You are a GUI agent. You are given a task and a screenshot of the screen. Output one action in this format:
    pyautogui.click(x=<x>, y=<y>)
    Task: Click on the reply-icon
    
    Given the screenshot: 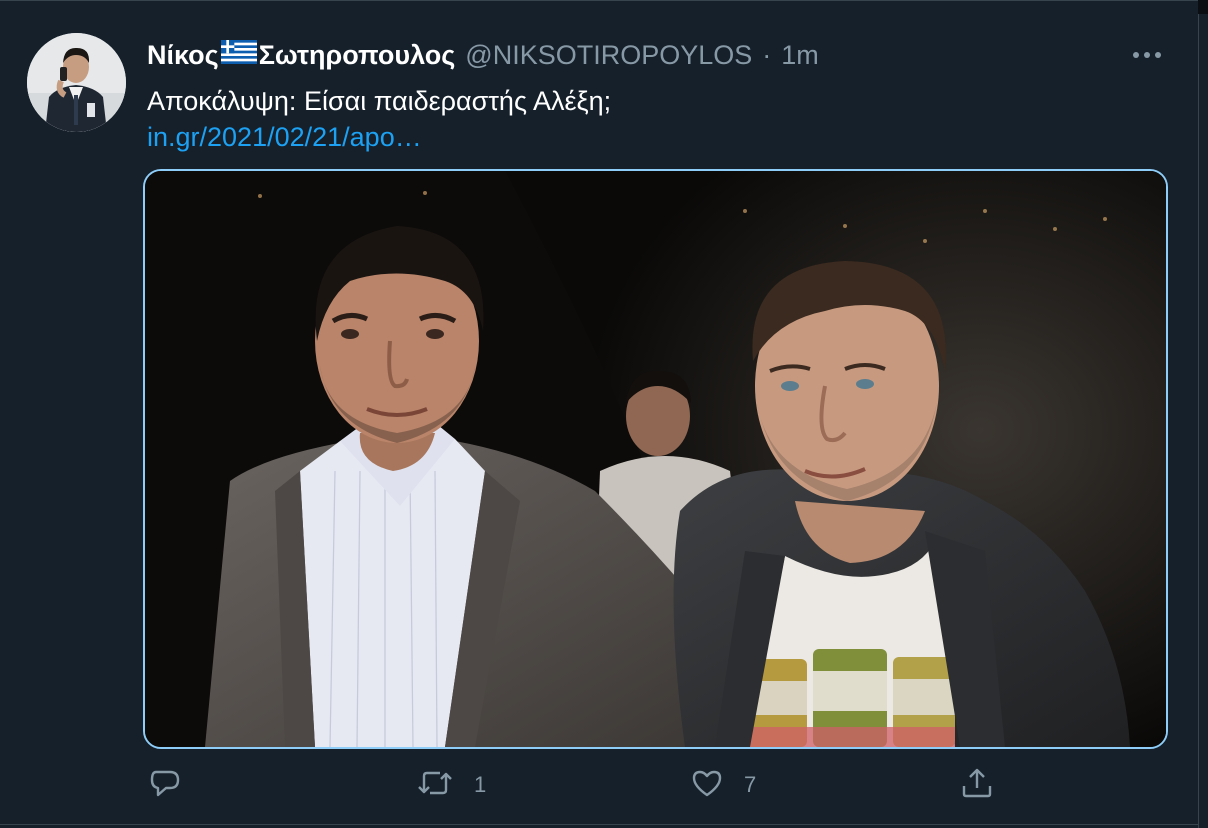 What is the action you would take?
    pyautogui.click(x=165, y=785)
    